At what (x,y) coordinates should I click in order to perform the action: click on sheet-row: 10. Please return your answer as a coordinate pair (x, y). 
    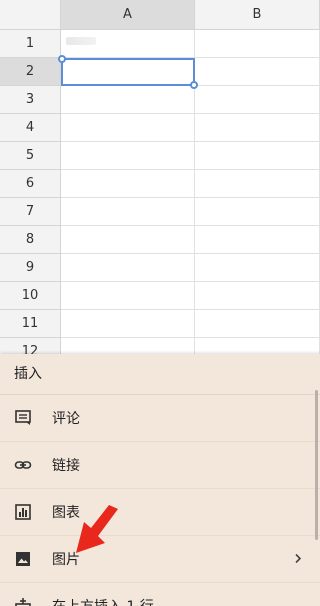
    Looking at the image, I should click on (160, 296).